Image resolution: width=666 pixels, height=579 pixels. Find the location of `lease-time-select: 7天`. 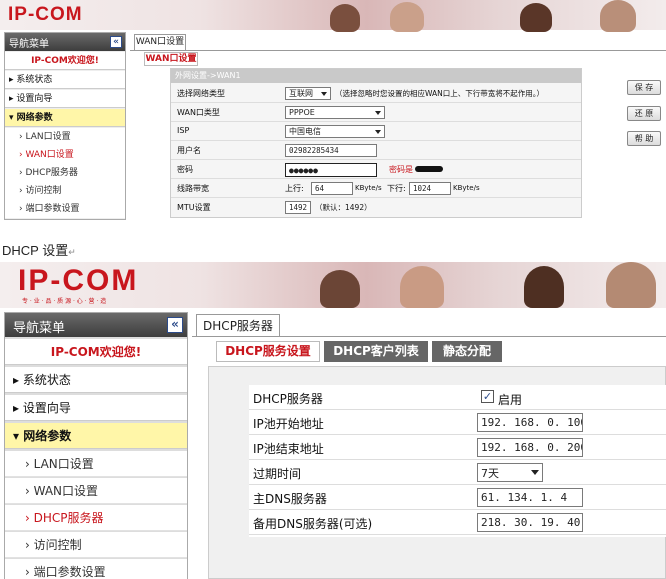

lease-time-select: 7天 is located at coordinates (510, 472).